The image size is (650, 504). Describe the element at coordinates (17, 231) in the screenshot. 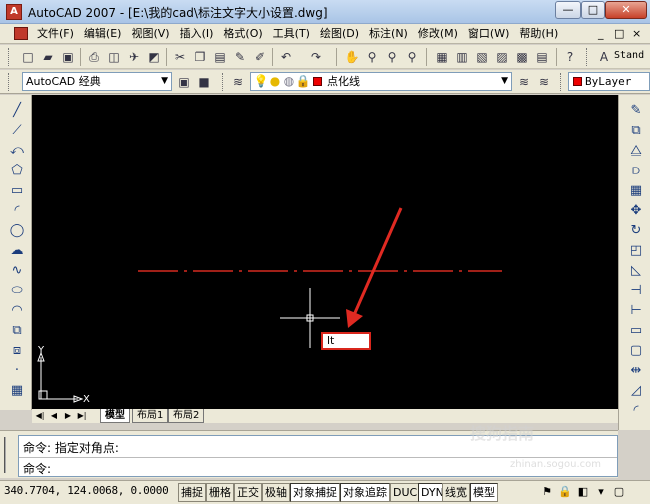

I see `circle-icon: ◯` at that location.